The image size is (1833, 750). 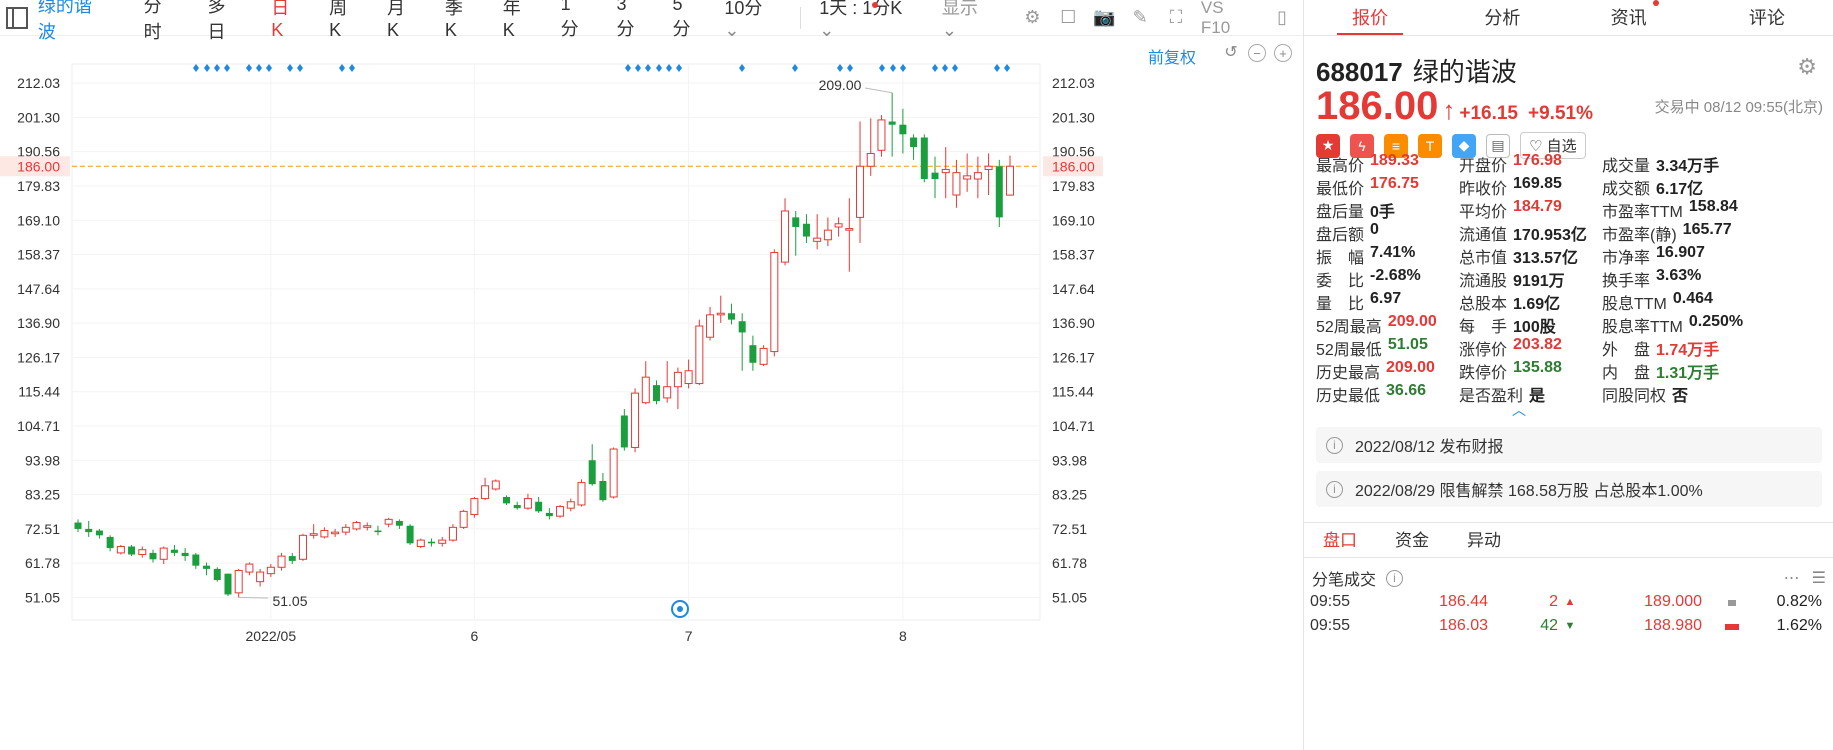 What do you see at coordinates (38, 117) in the screenshot?
I see `y-tick-label-left: 201.30` at bounding box center [38, 117].